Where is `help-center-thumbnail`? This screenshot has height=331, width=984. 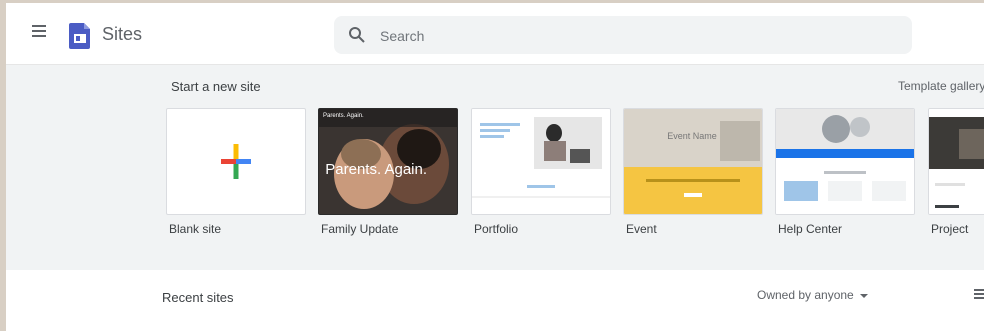 help-center-thumbnail is located at coordinates (845, 161).